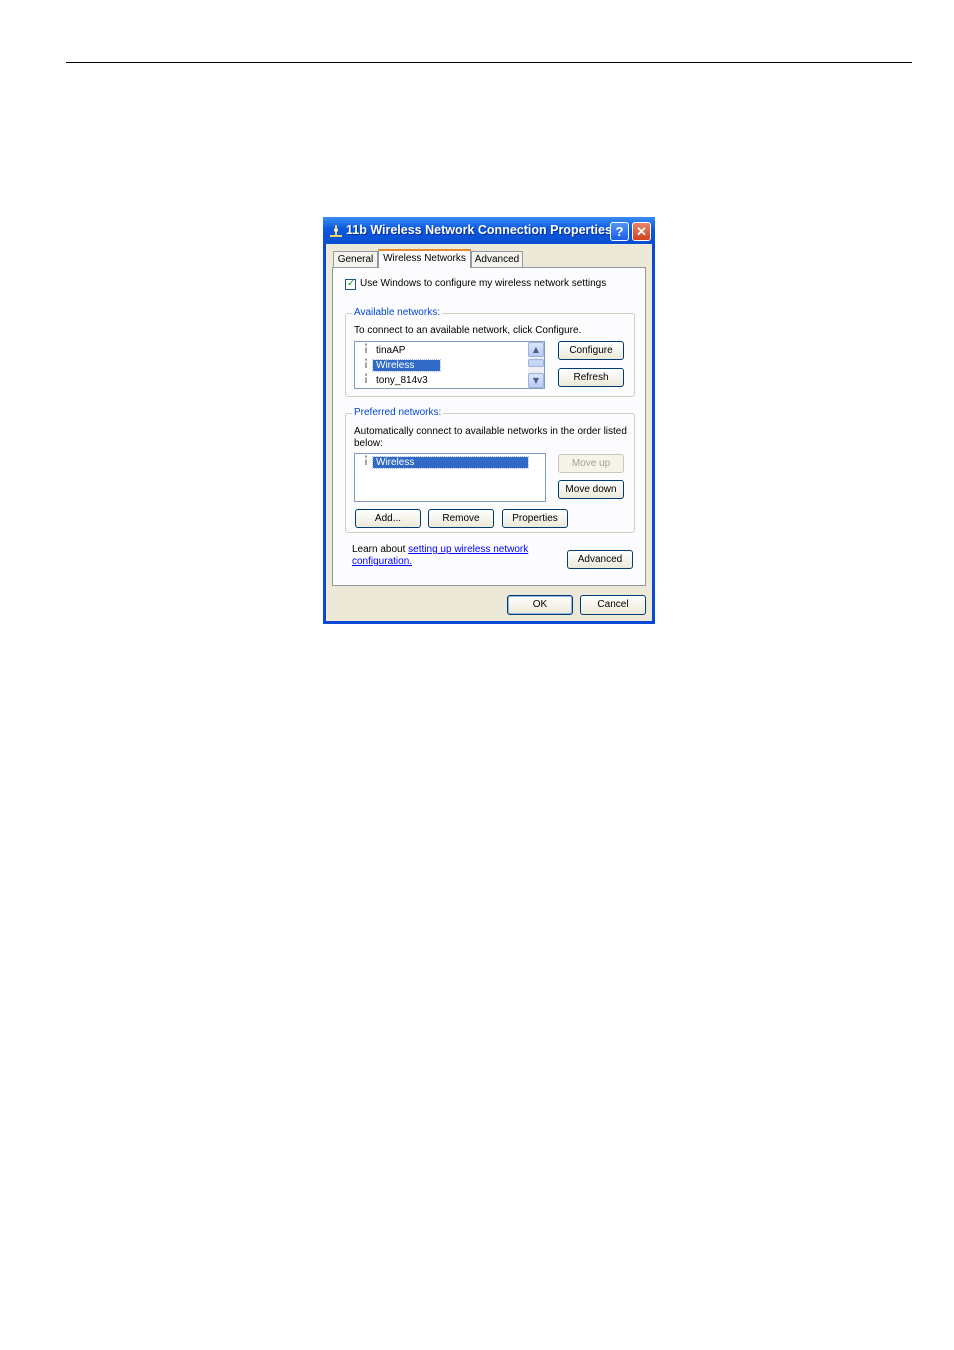 This screenshot has width=954, height=1350. What do you see at coordinates (536, 380) in the screenshot?
I see `scroll-down-icon: ▼` at bounding box center [536, 380].